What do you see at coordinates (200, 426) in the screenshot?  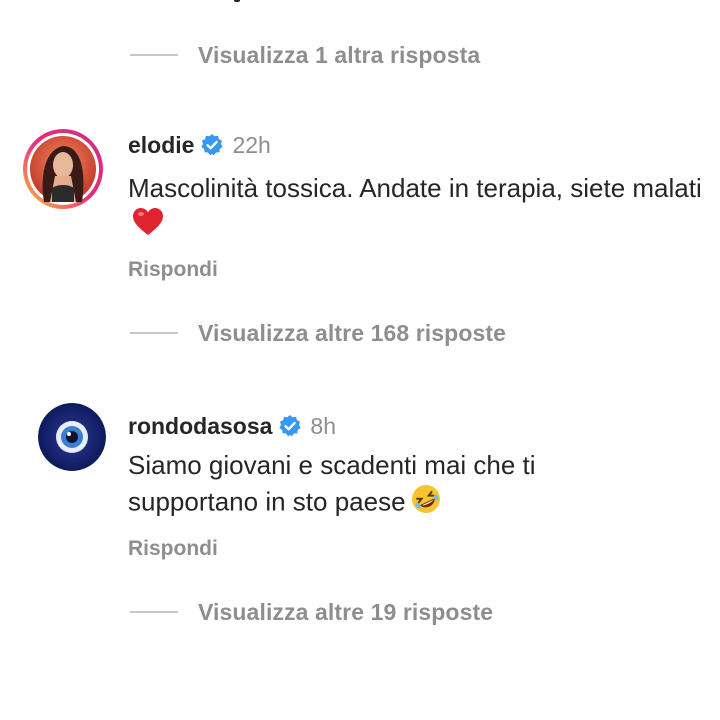 I see `username: rondodasosa` at bounding box center [200, 426].